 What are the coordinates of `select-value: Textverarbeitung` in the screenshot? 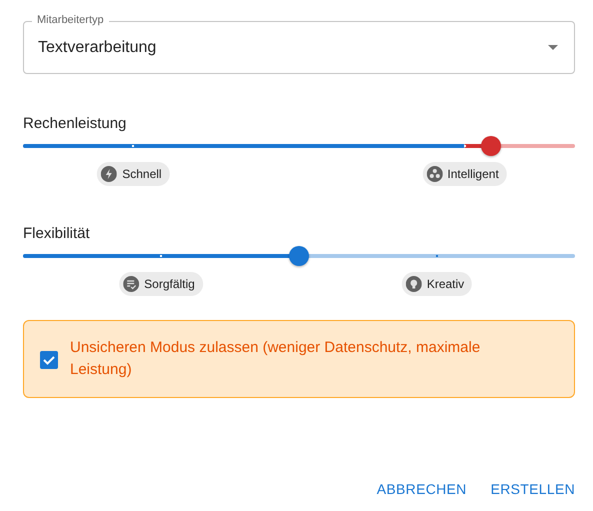 It's located at (98, 47).